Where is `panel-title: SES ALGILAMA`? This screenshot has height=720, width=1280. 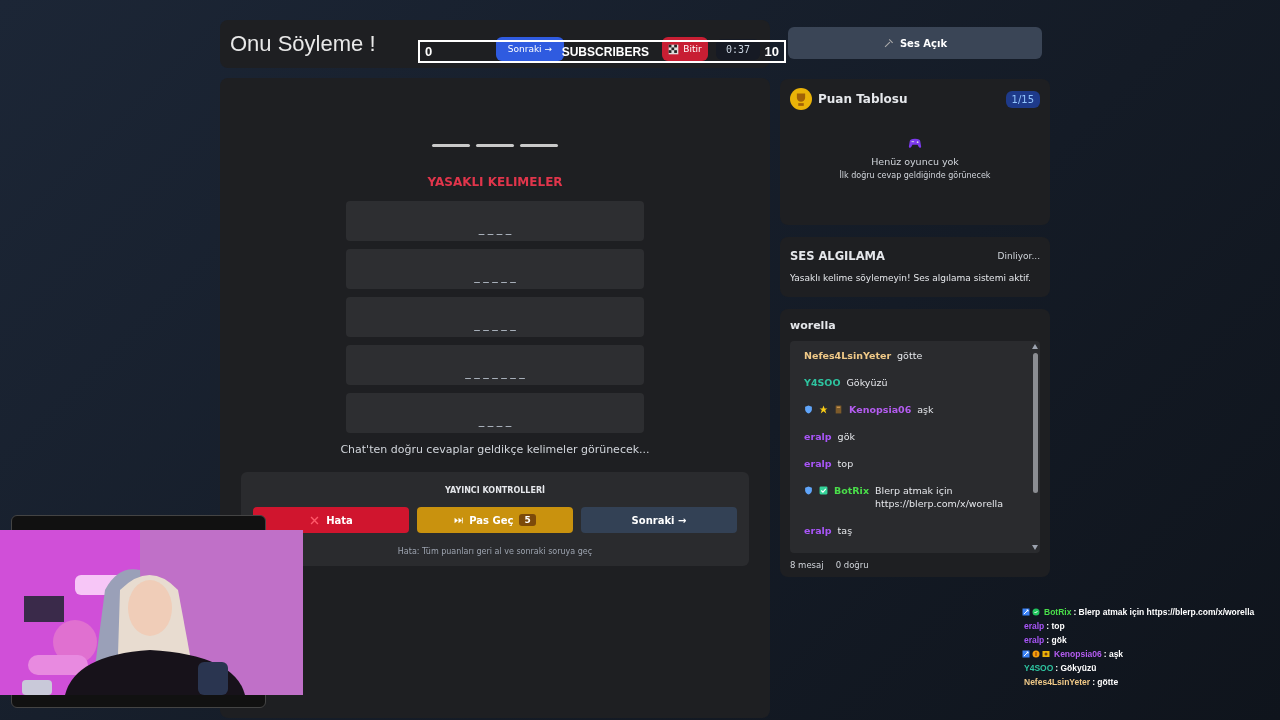 panel-title: SES ALGILAMA is located at coordinates (837, 256).